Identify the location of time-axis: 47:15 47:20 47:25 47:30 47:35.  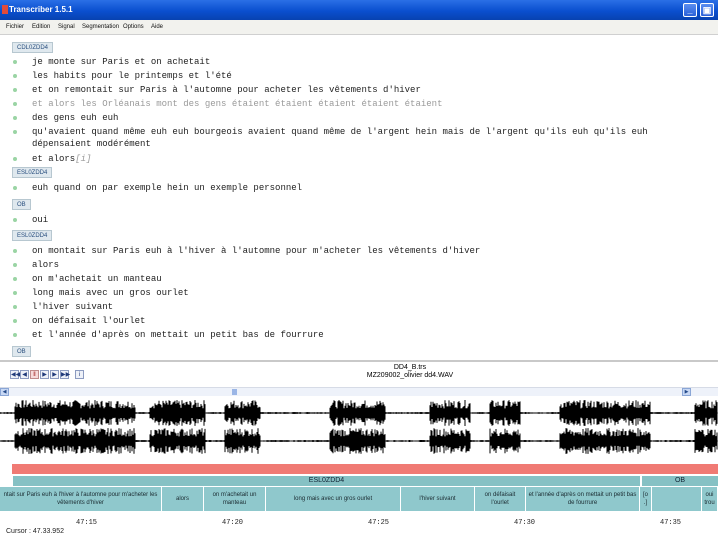
(359, 520).